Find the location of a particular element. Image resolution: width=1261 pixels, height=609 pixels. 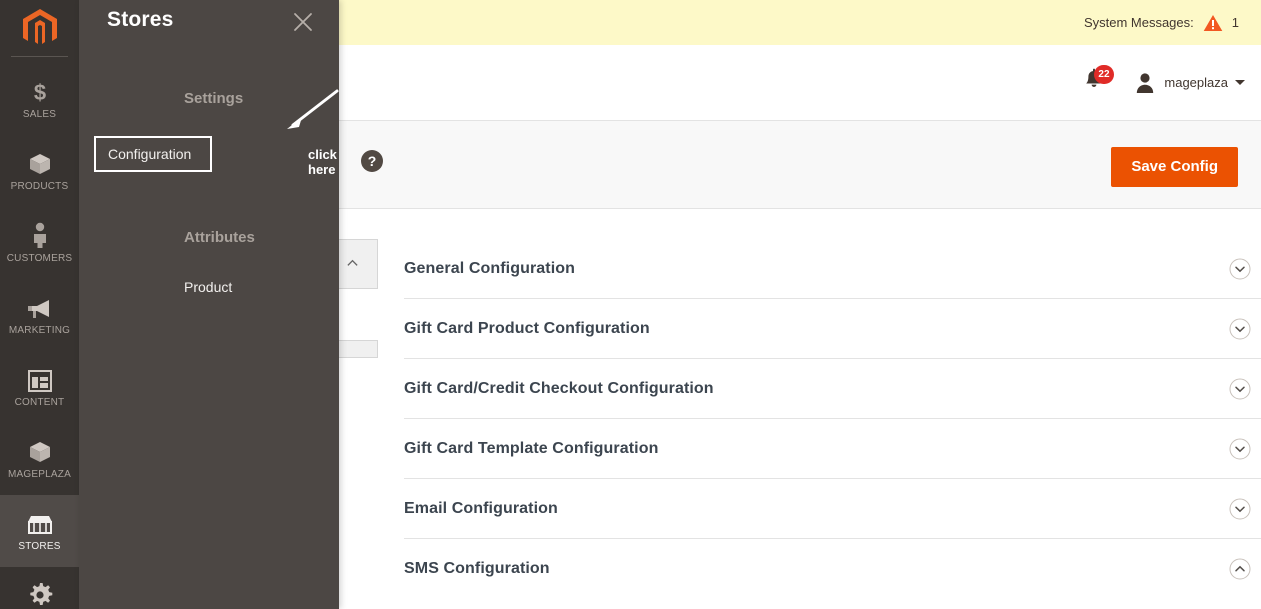

panel-title: Stores is located at coordinates (140, 19).